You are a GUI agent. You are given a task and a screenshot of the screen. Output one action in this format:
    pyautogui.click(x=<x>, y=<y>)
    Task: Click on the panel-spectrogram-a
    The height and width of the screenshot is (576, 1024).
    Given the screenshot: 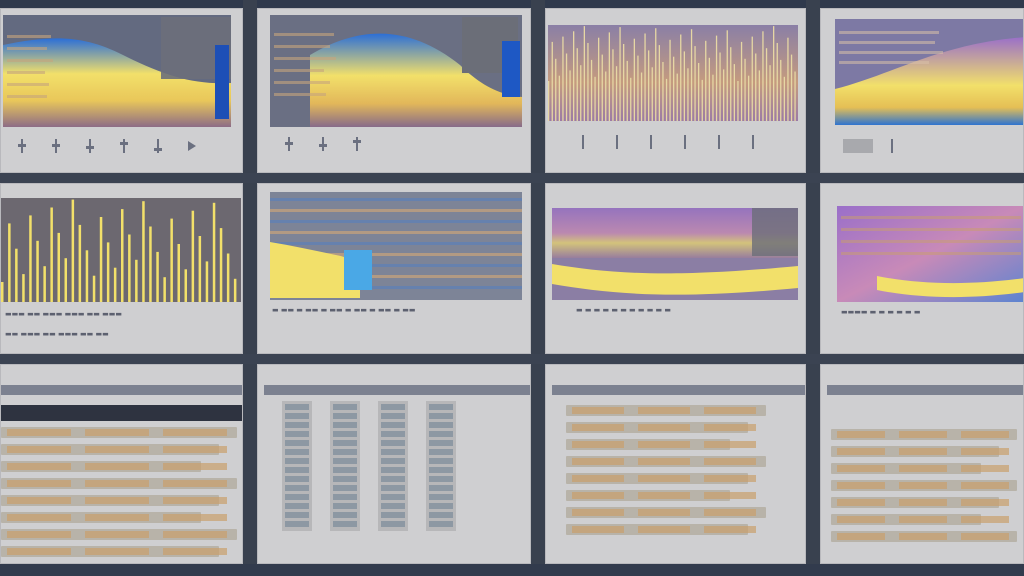 What is the action you would take?
    pyautogui.click(x=121, y=90)
    